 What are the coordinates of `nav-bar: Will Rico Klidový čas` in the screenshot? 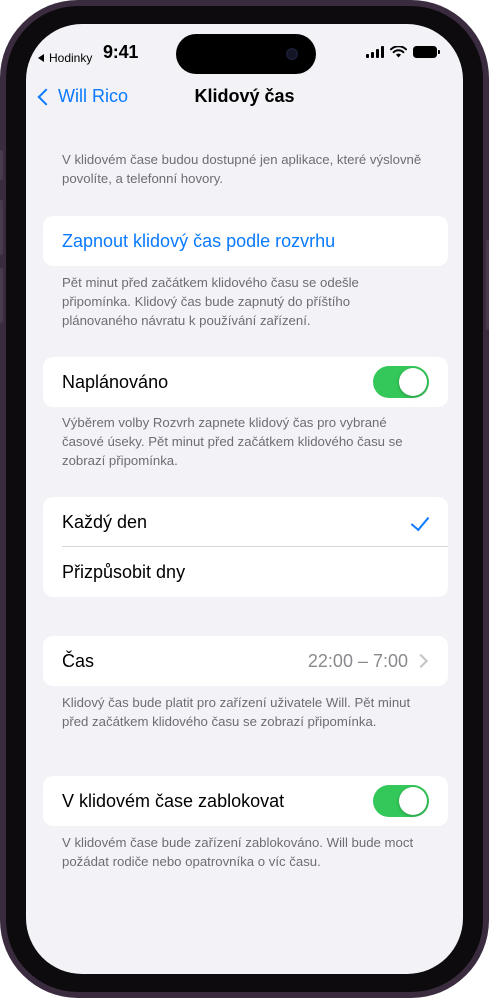 It's located at (244, 99).